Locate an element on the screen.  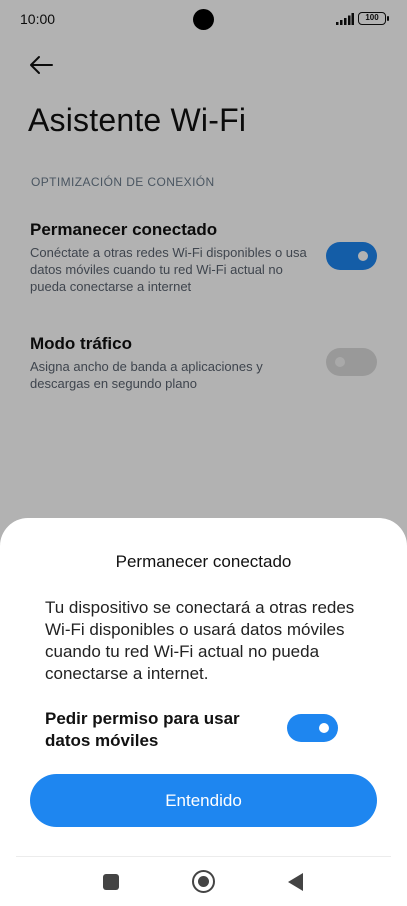
navigation-bar is located at coordinates (203, 884).